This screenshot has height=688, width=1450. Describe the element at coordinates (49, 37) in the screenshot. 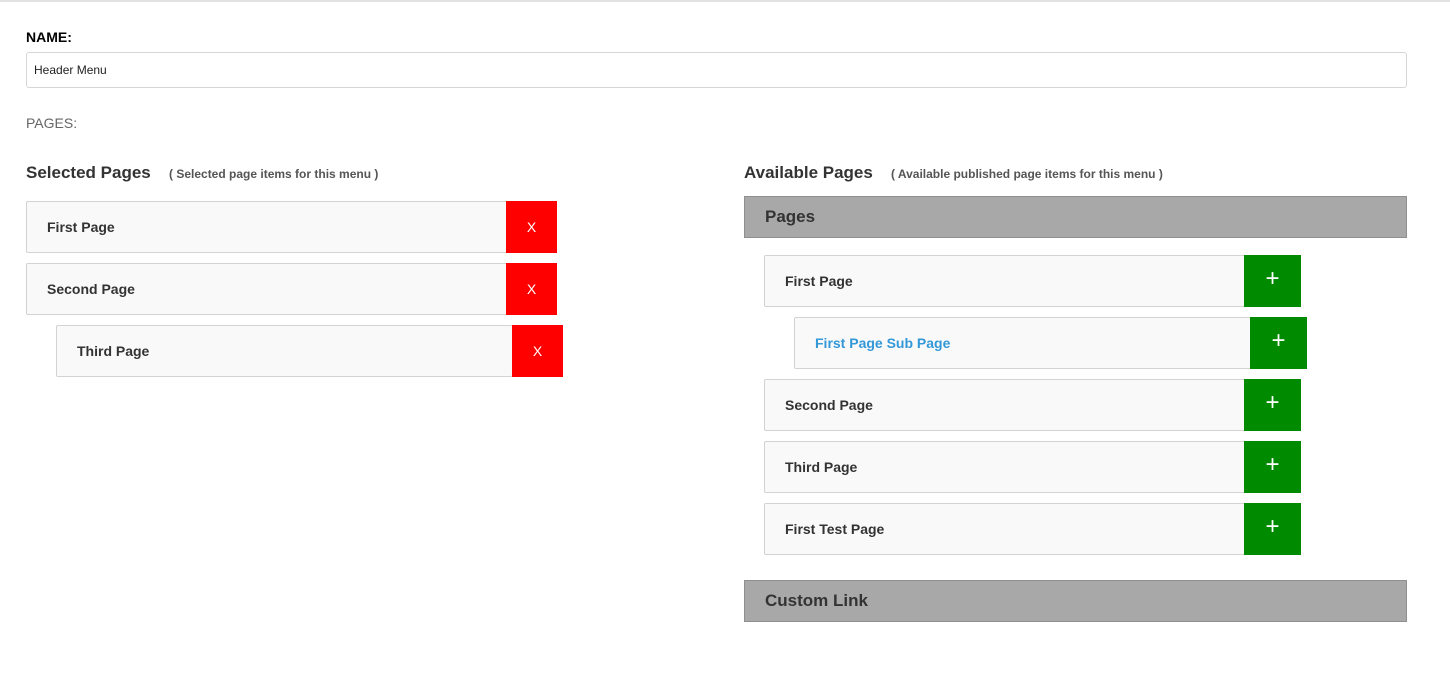

I see `name-label: NAME:` at that location.